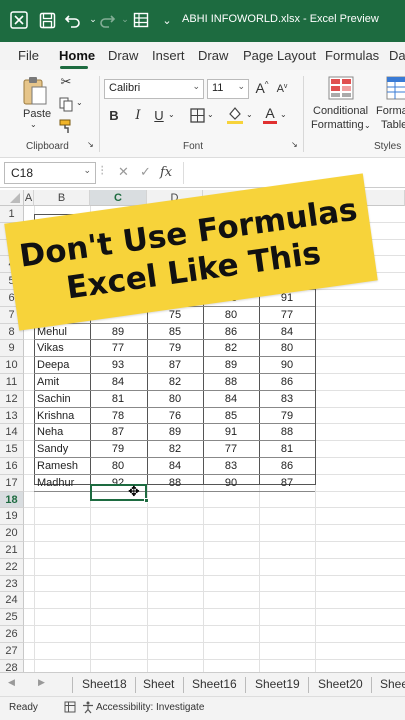 The width and height of the screenshot is (405, 720). Describe the element at coordinates (118, 432) in the screenshot. I see `table-cell-score: 87` at that location.